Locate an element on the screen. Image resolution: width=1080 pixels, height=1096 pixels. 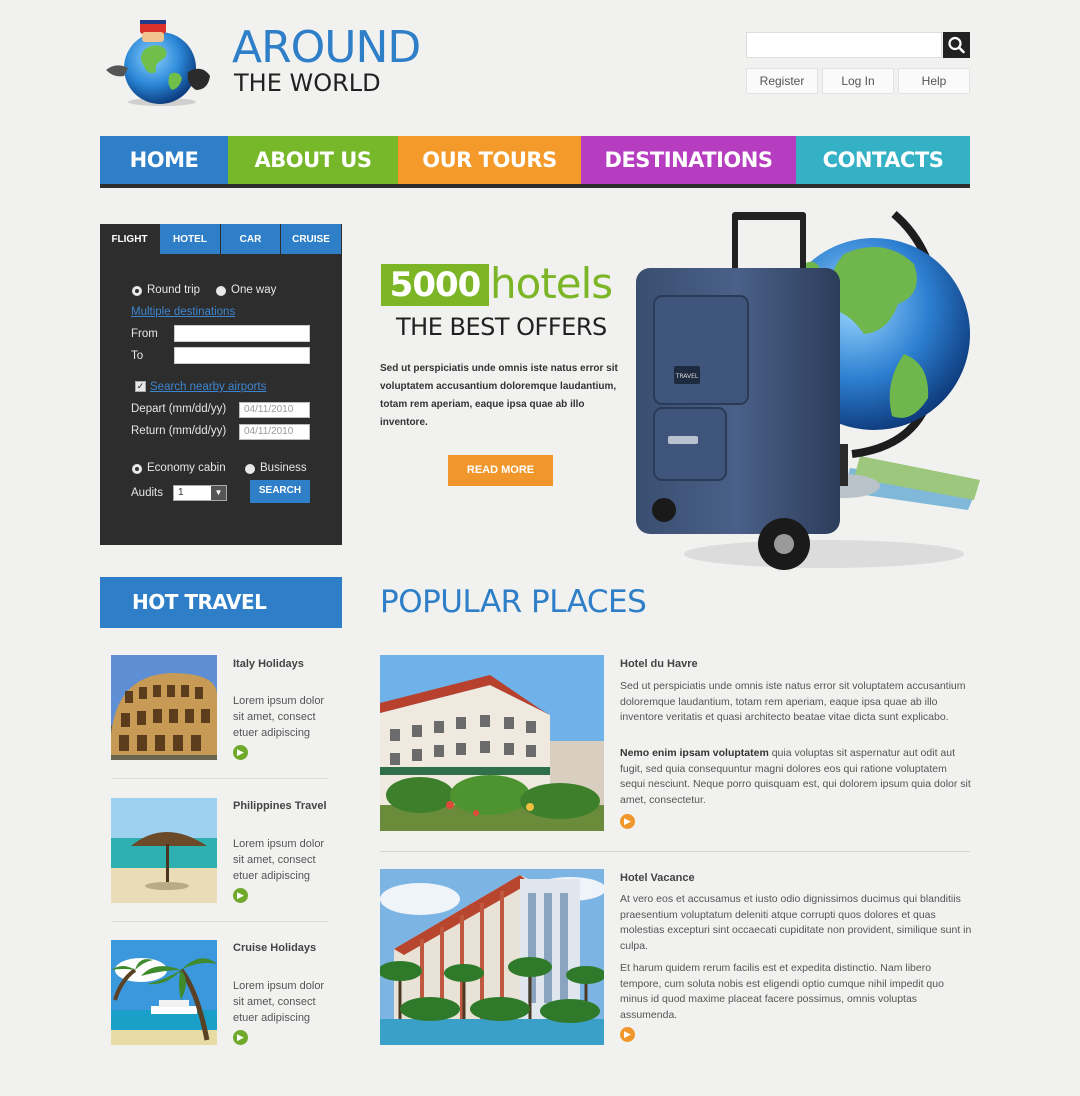
chevron-down-icon: ▼ is located at coordinates (218, 493).